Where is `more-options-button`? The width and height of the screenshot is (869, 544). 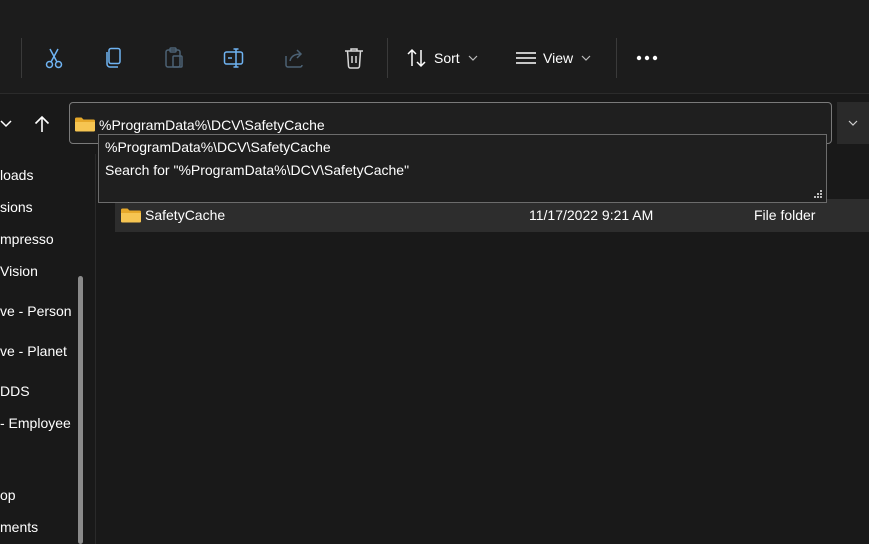
more-options-button is located at coordinates (647, 58).